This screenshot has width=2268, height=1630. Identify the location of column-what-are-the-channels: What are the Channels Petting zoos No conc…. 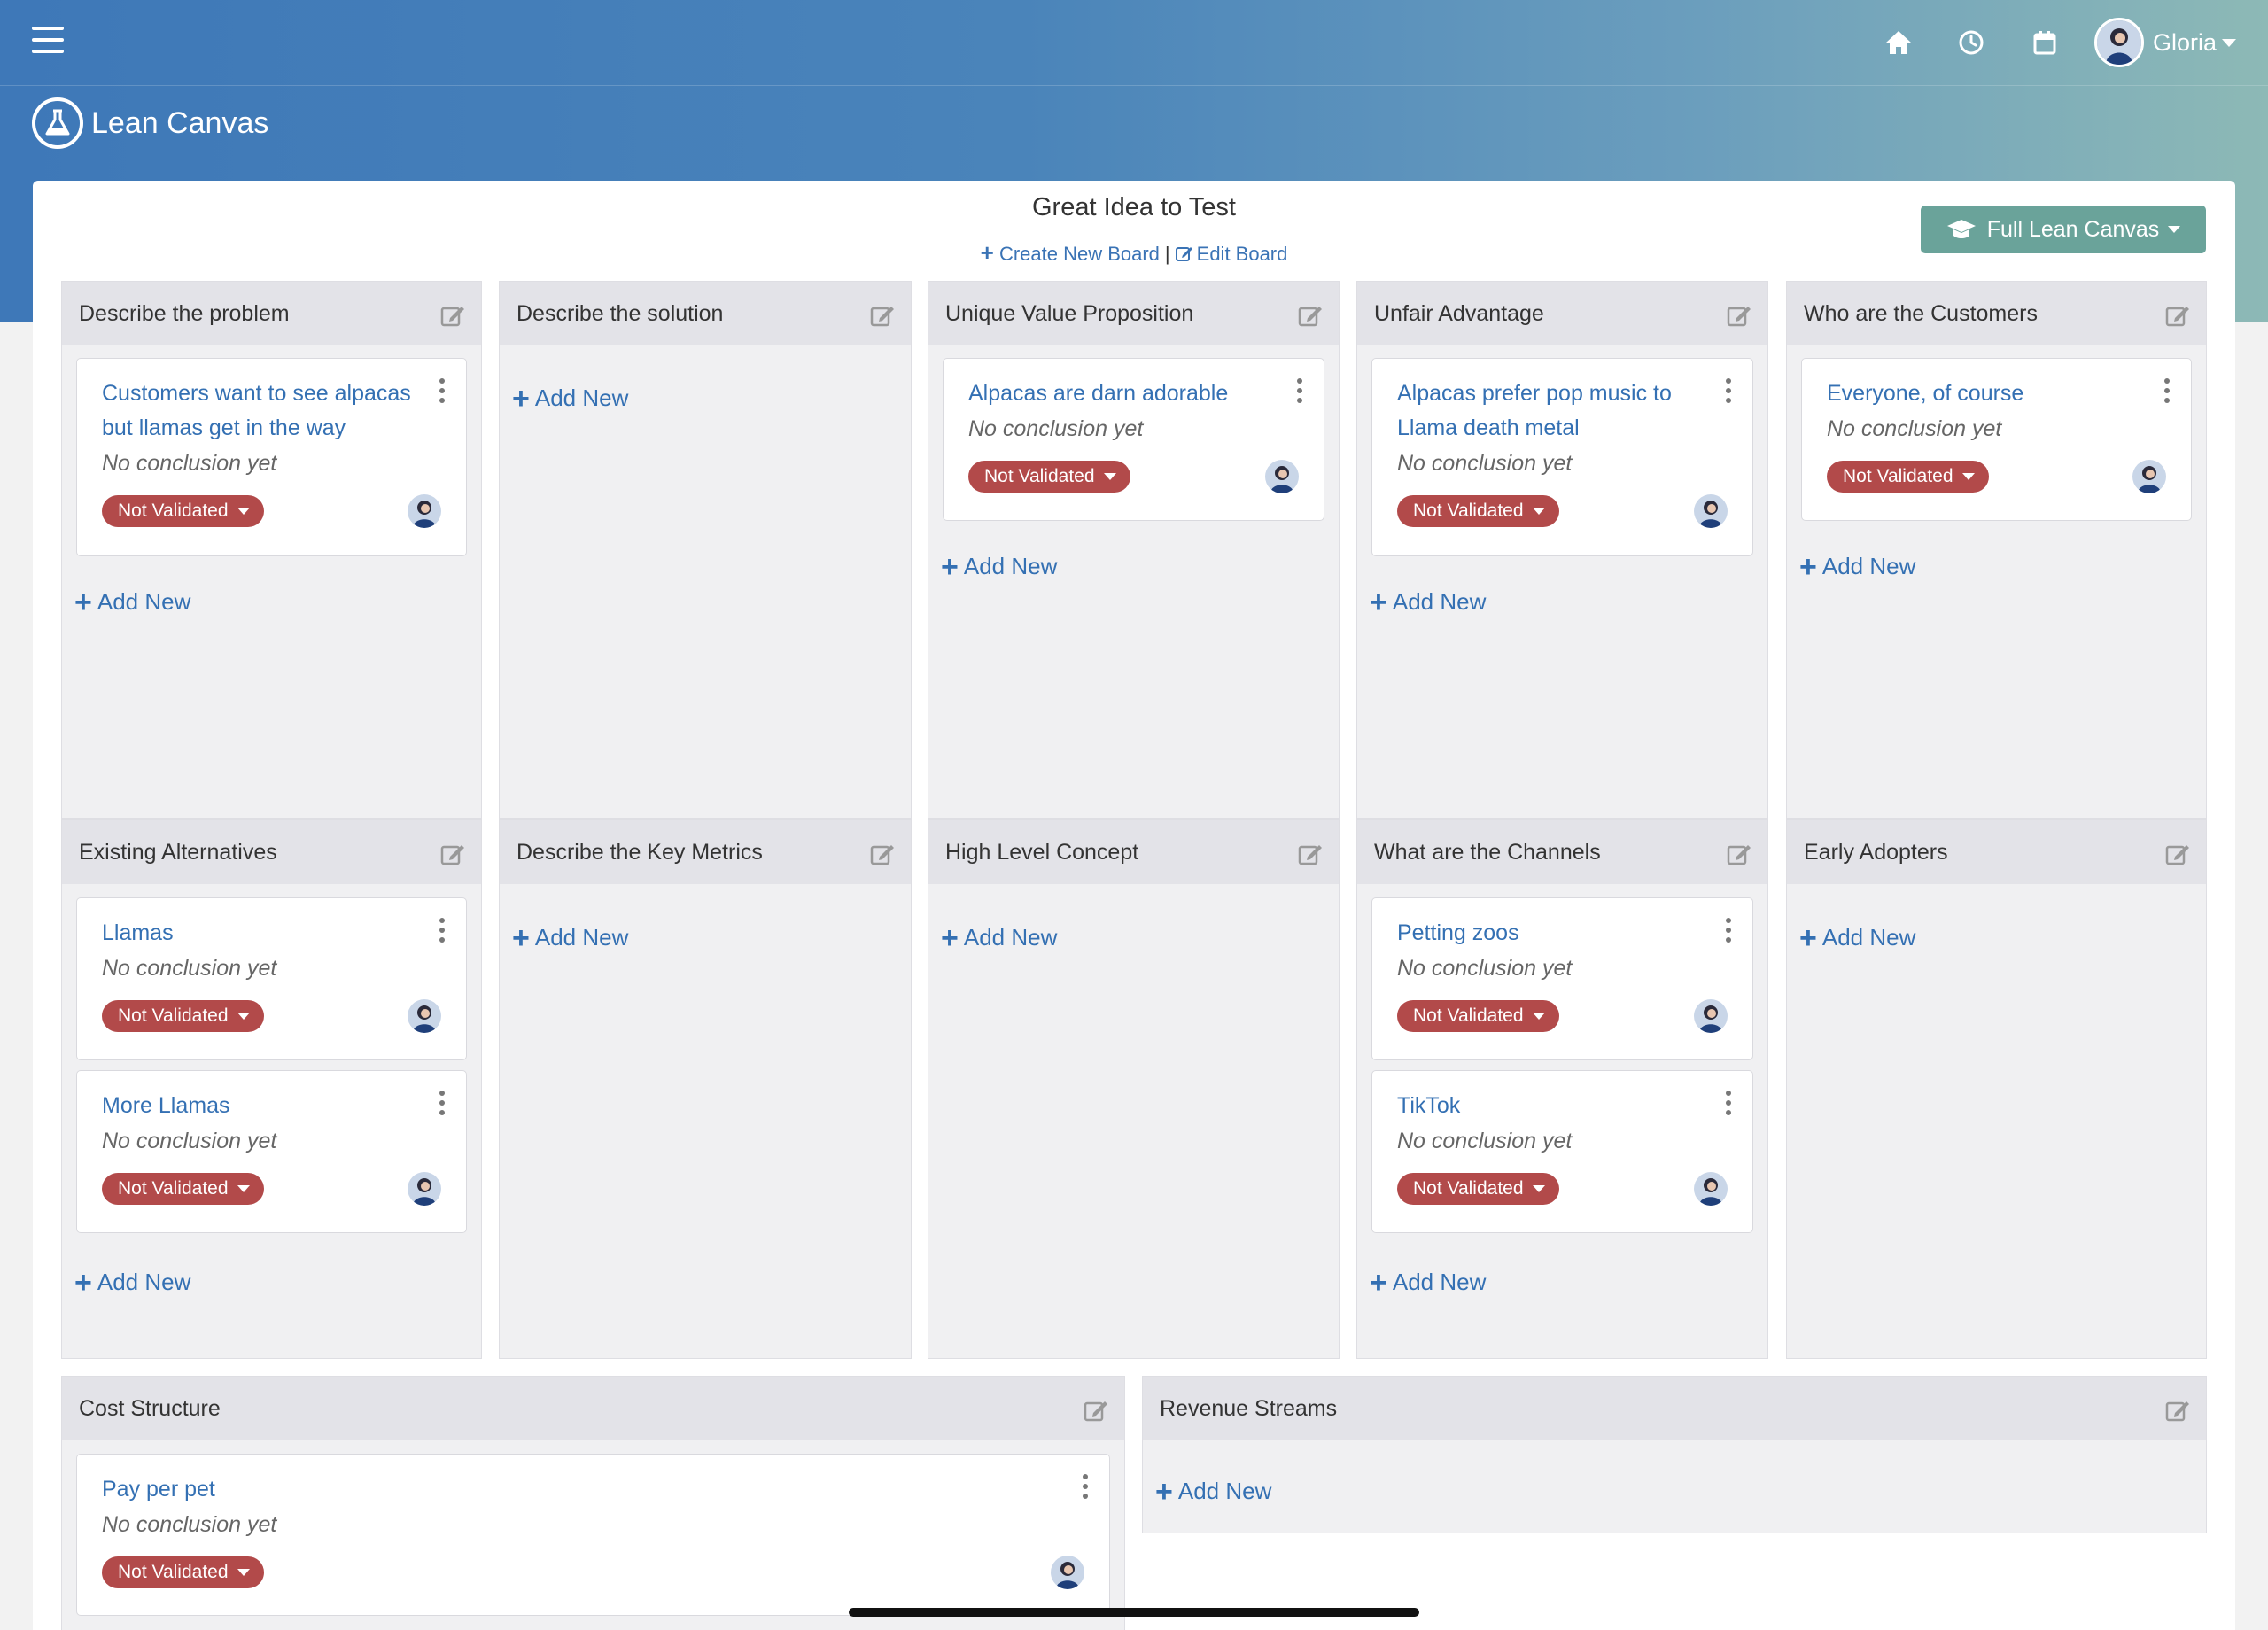
(1562, 1089).